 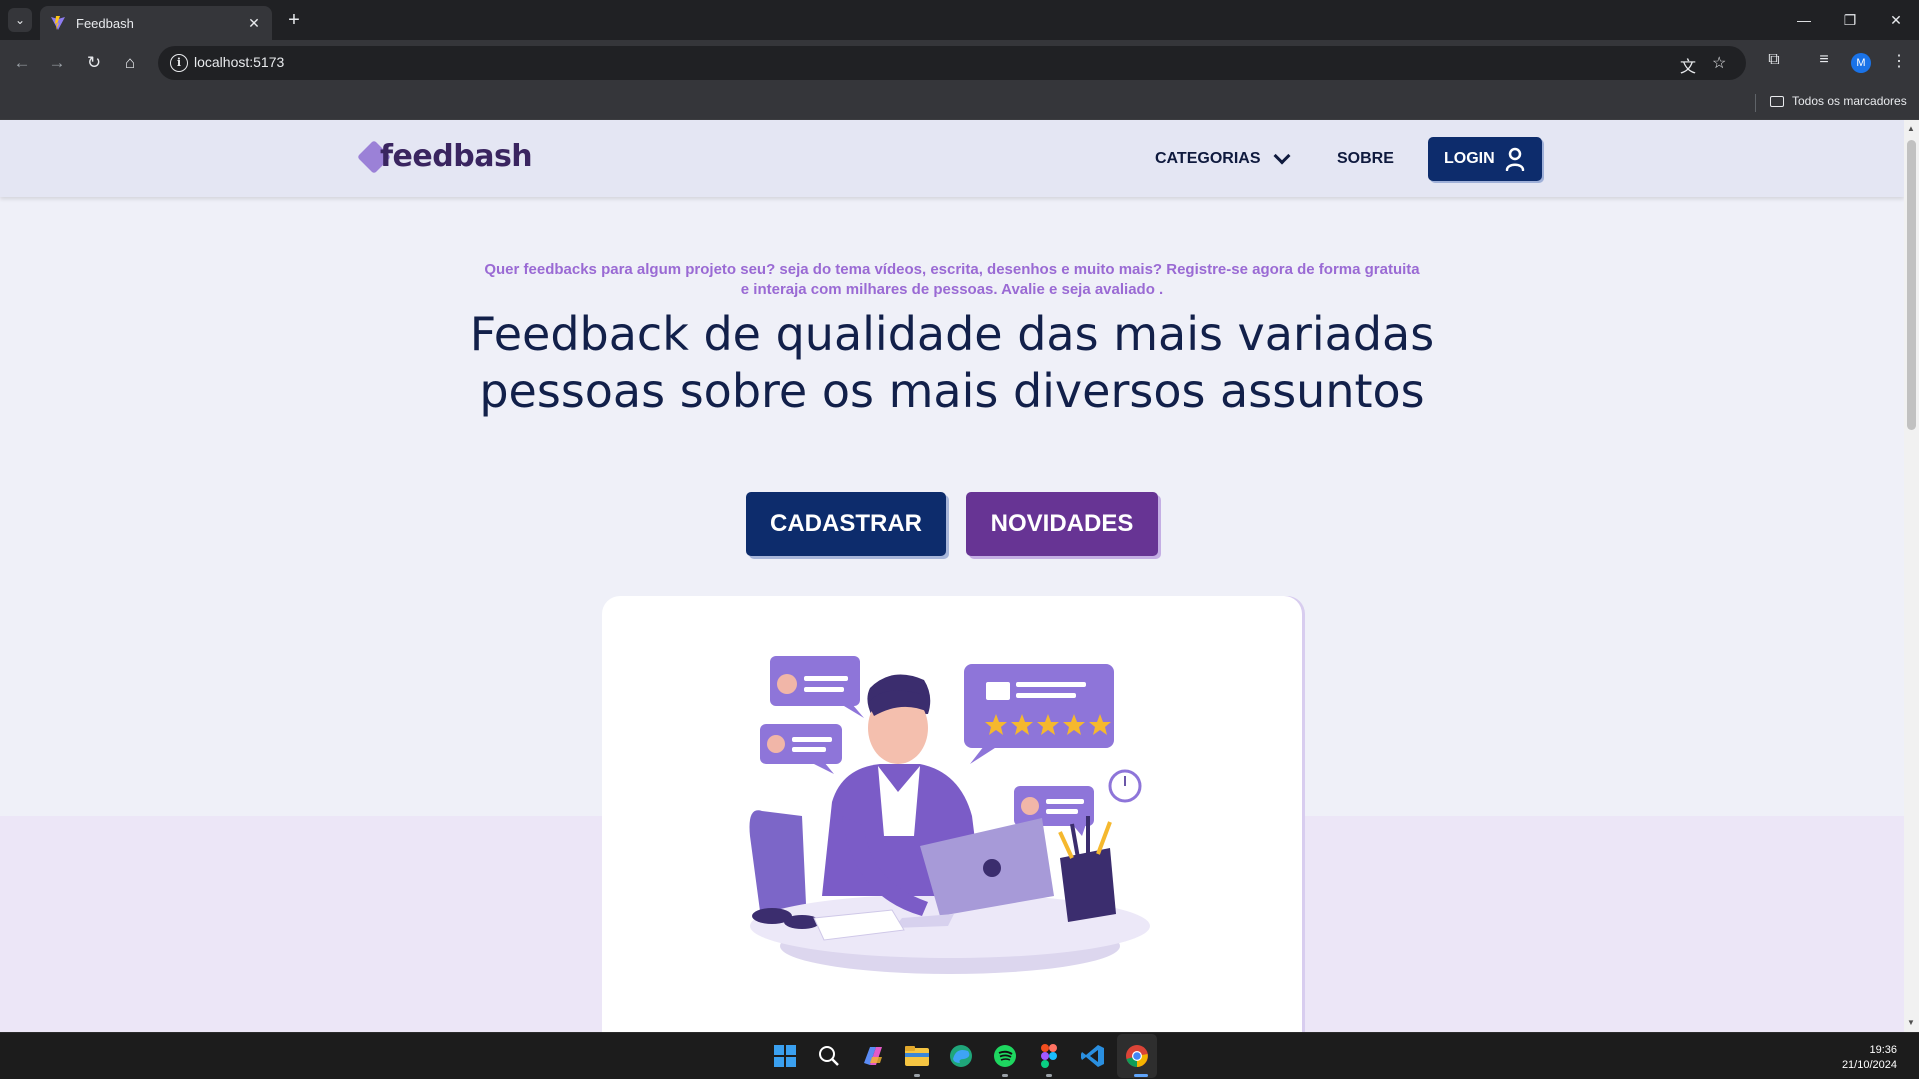 I want to click on user-icon, so click(x=1514, y=159).